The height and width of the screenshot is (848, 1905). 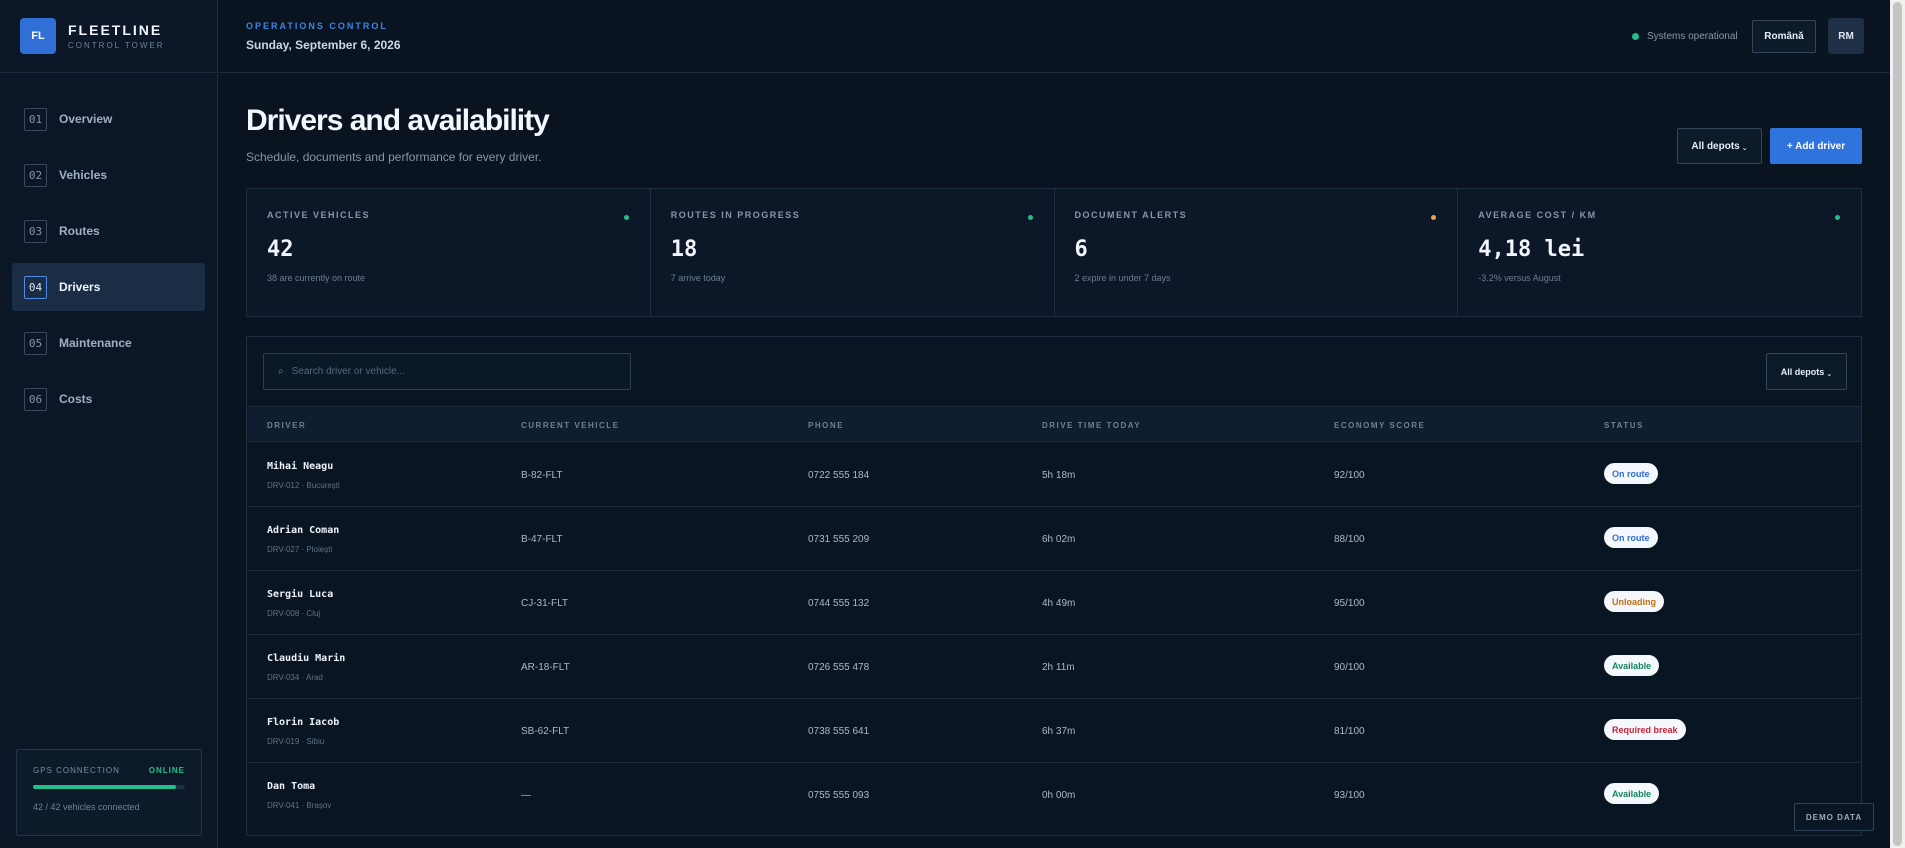 I want to click on gps-progress-track, so click(x=109, y=787).